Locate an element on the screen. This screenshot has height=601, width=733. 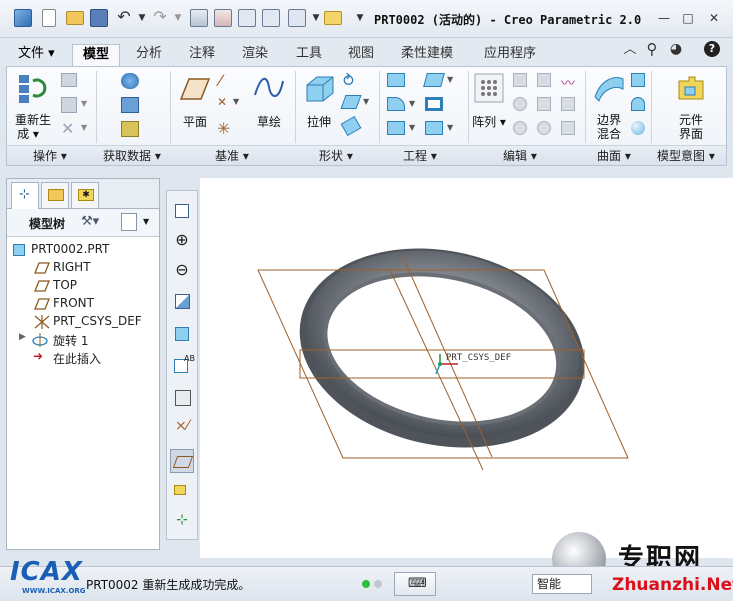
hole-icon is located at coordinates (396, 80).